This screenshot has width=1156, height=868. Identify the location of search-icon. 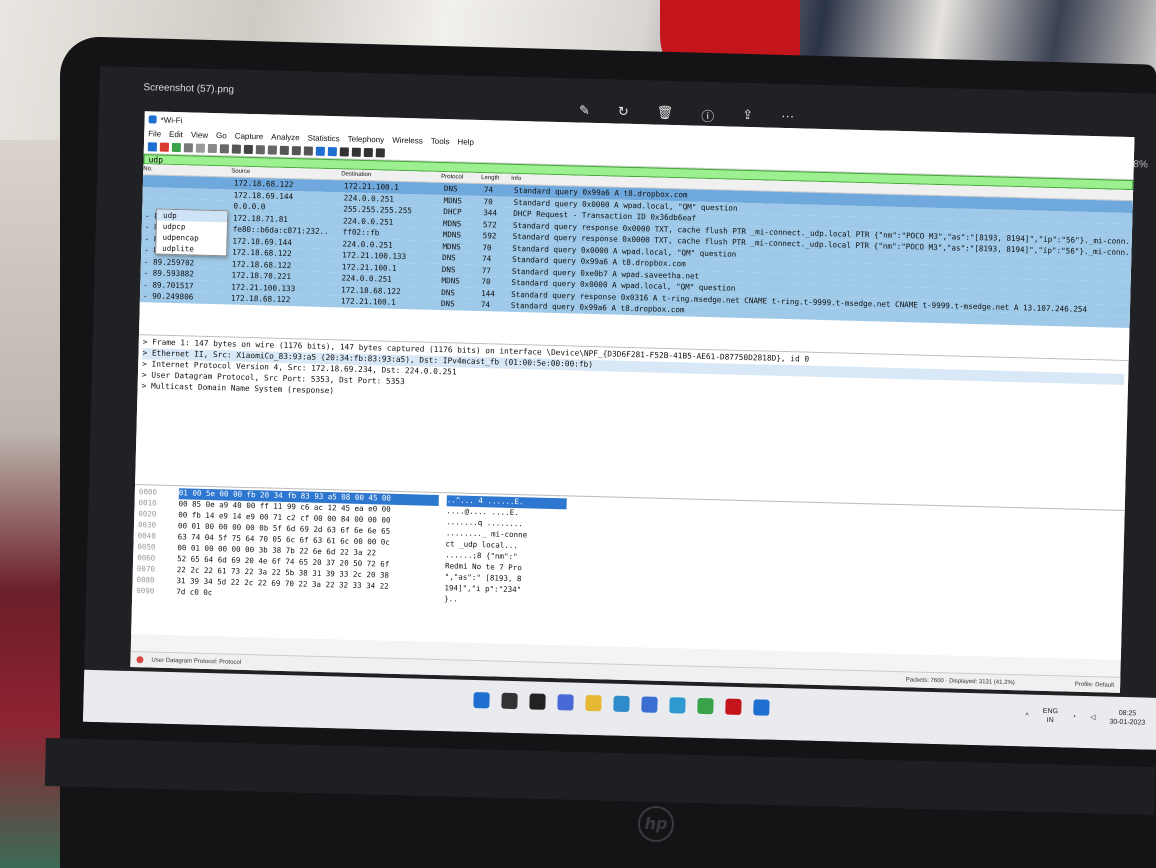
(509, 701).